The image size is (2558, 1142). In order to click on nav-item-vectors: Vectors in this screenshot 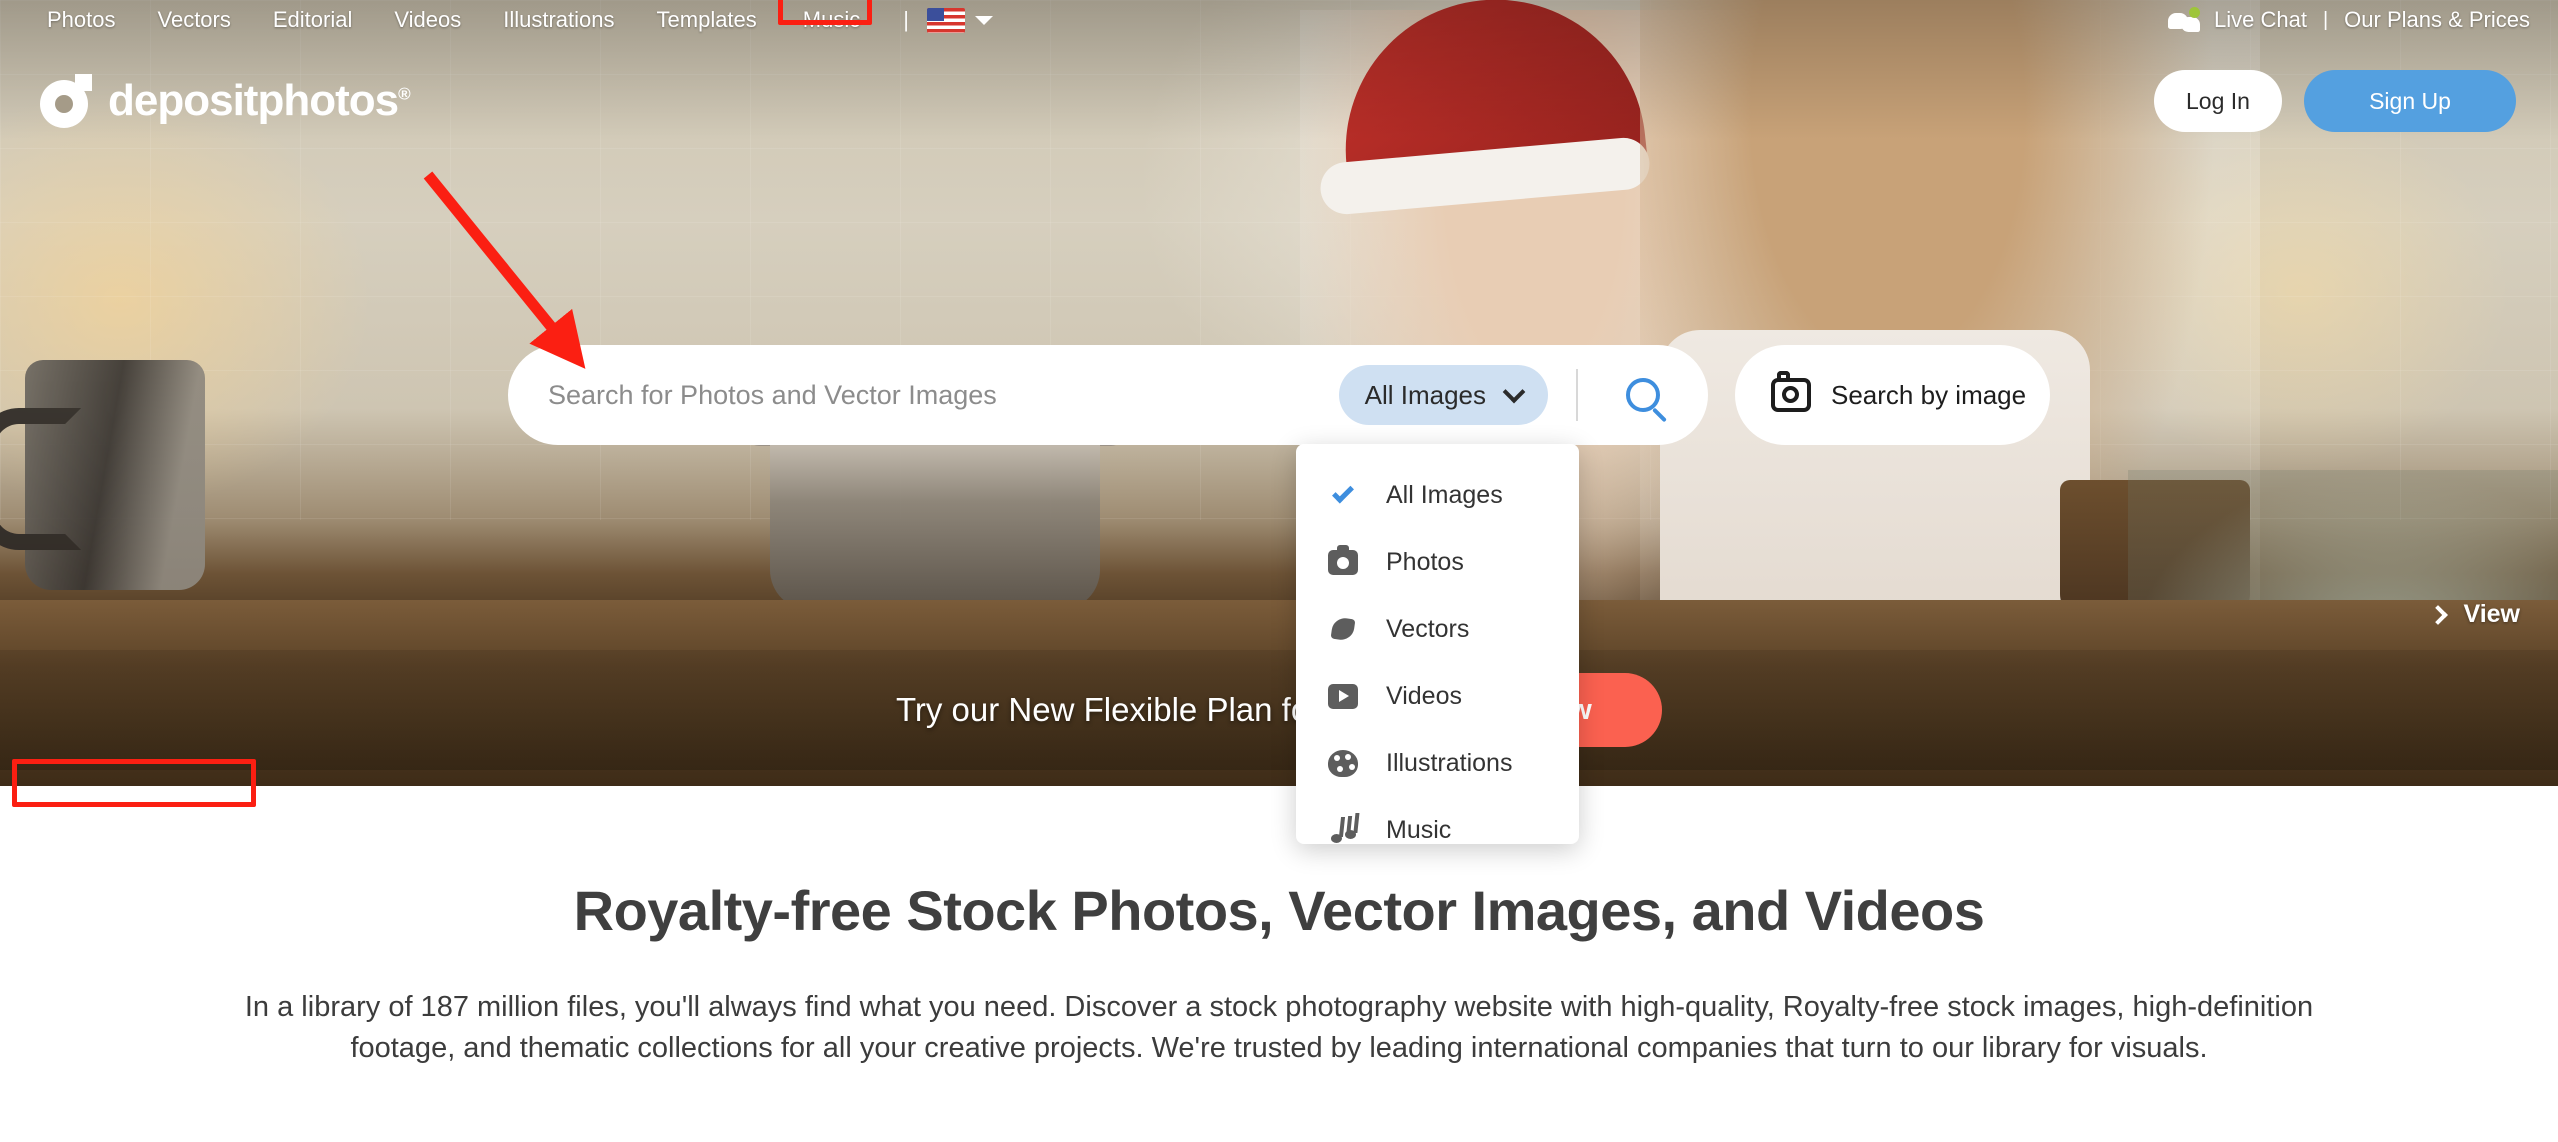, I will do `click(194, 20)`.